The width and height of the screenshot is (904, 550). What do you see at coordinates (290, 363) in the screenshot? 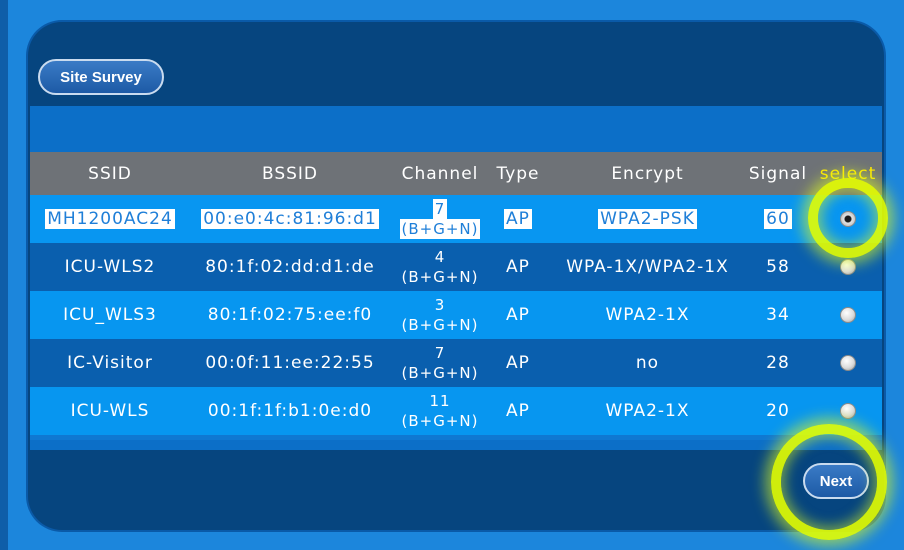
I see `bssid-cell: 00:0f:11:ee:22:55` at bounding box center [290, 363].